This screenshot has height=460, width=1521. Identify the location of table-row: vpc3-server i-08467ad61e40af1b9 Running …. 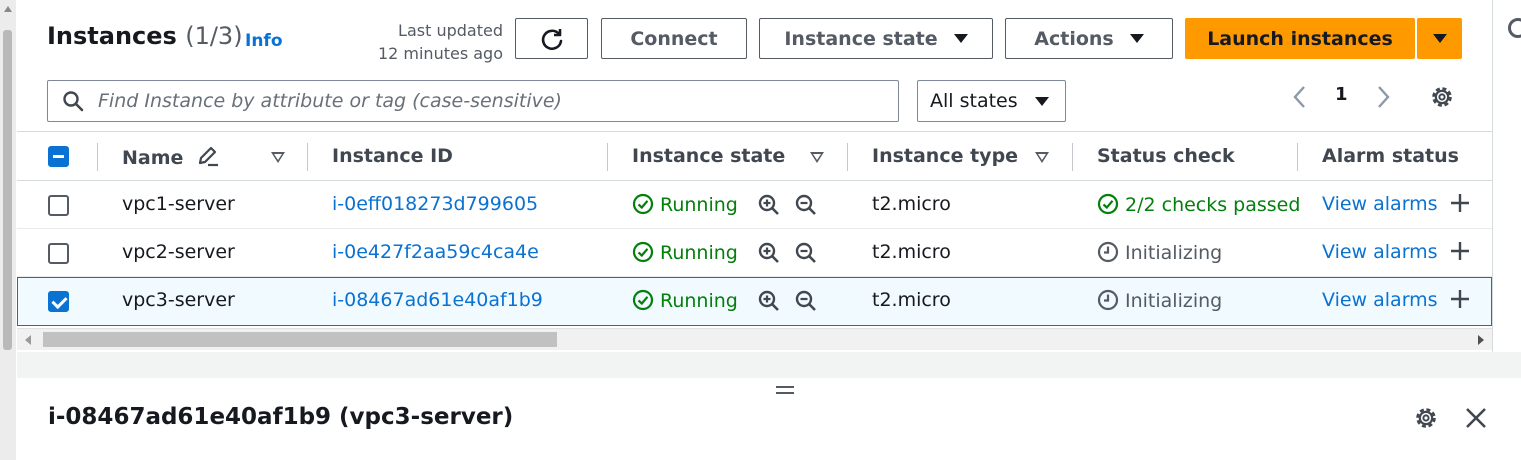
(754, 301).